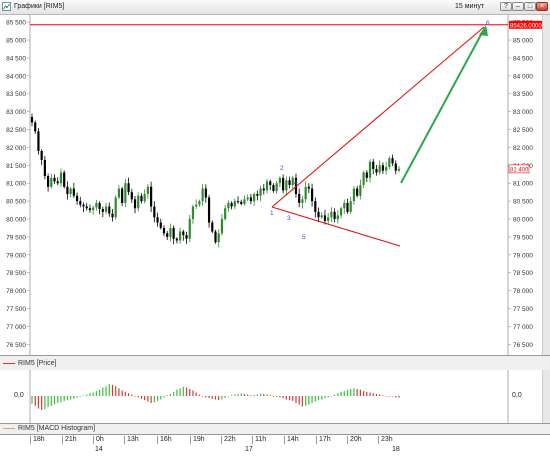 Image resolution: width=550 pixels, height=456 pixels. Describe the element at coordinates (57, 428) in the screenshot. I see `macd-legend-label: RIM5 [MACD Histogram]` at that location.